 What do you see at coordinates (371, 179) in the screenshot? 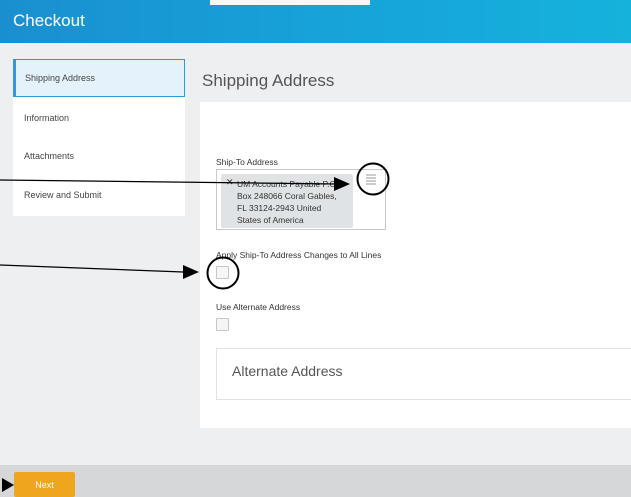
I see `list-icon` at bounding box center [371, 179].